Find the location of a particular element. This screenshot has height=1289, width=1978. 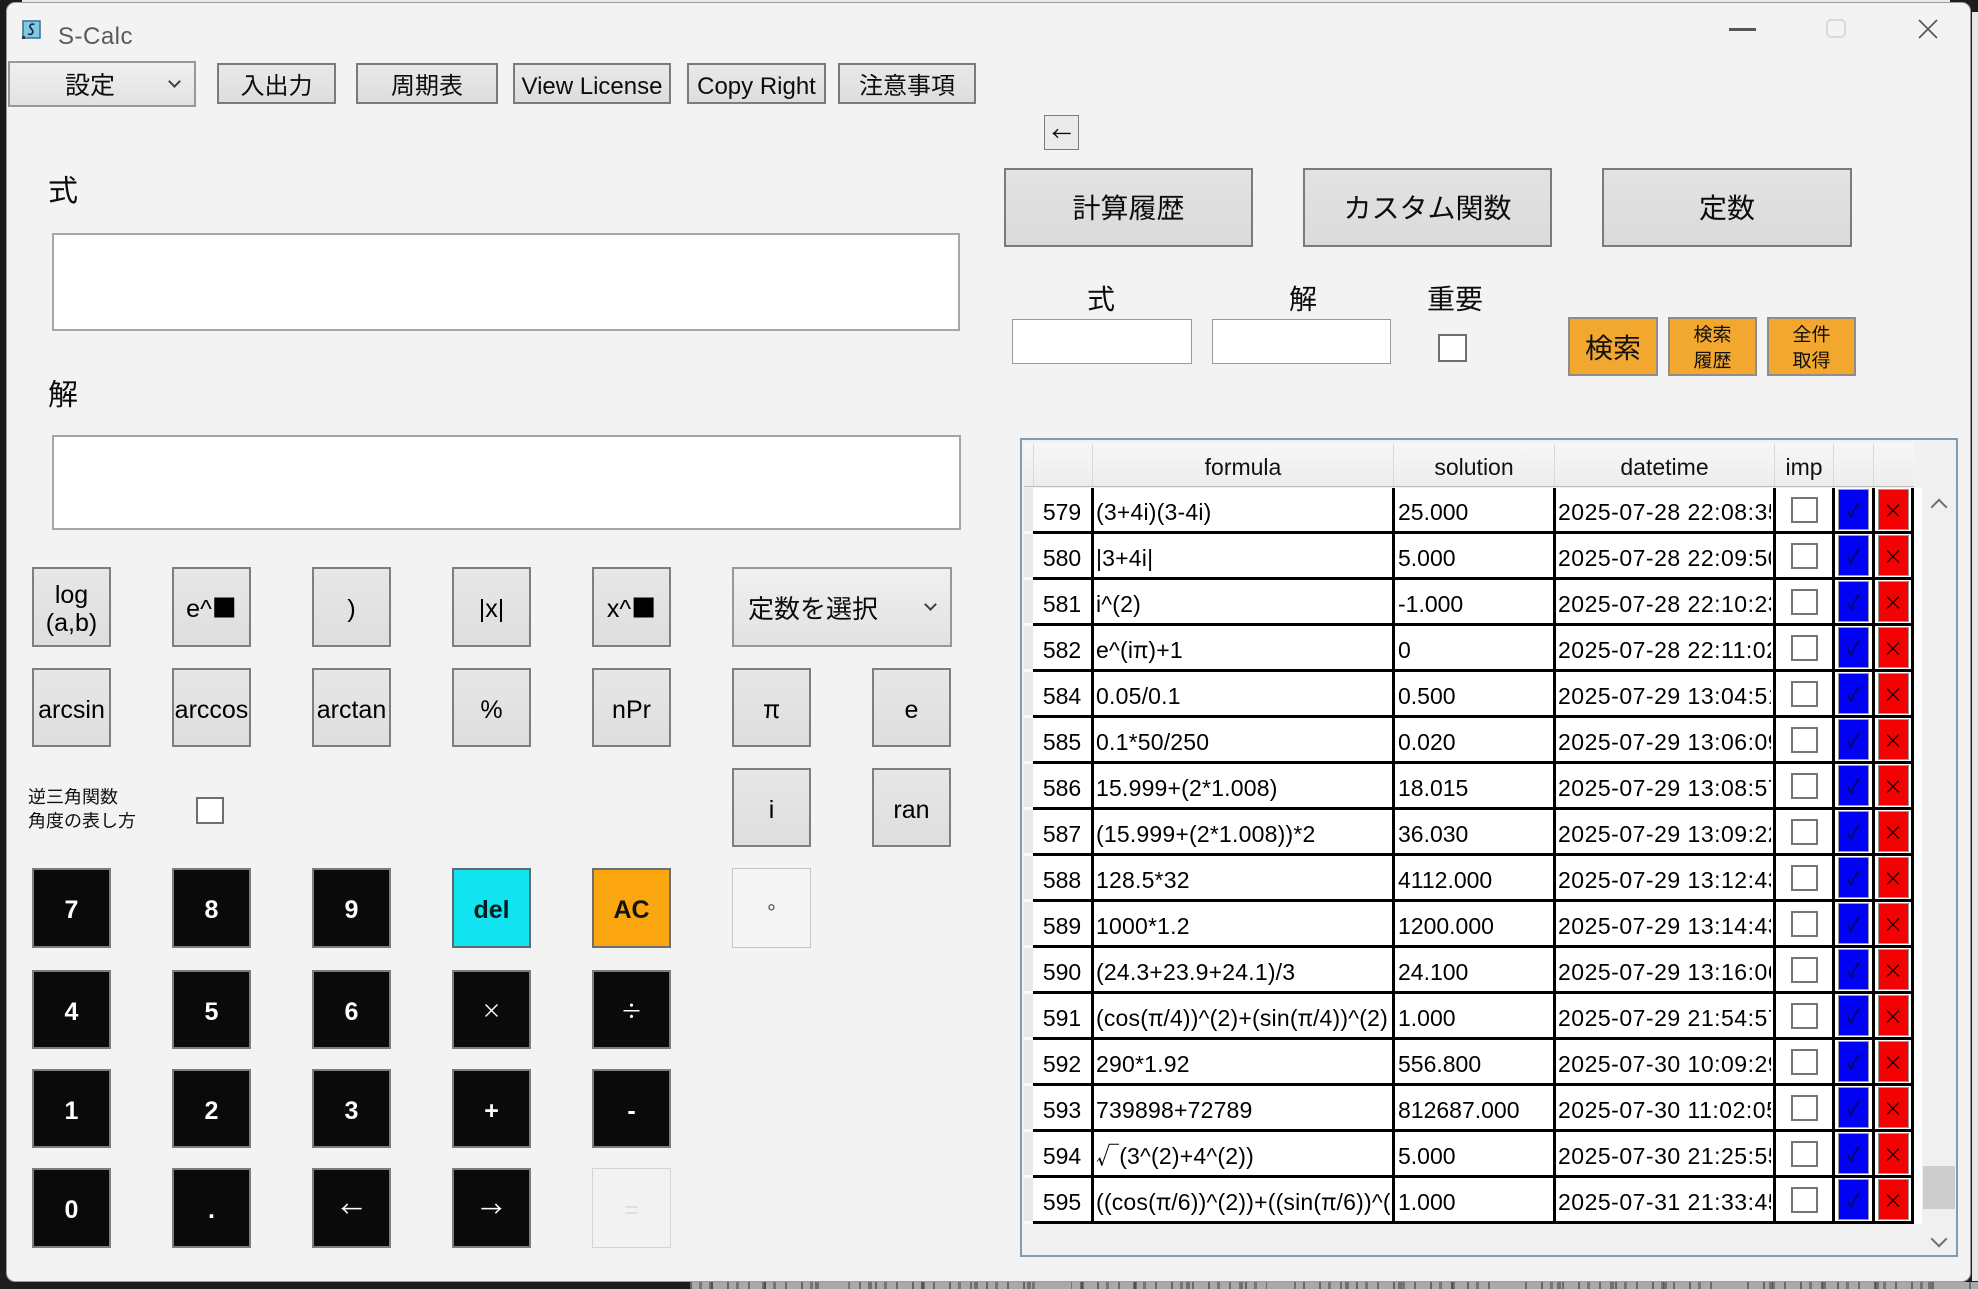

arccos-key: arccos is located at coordinates (211, 707).